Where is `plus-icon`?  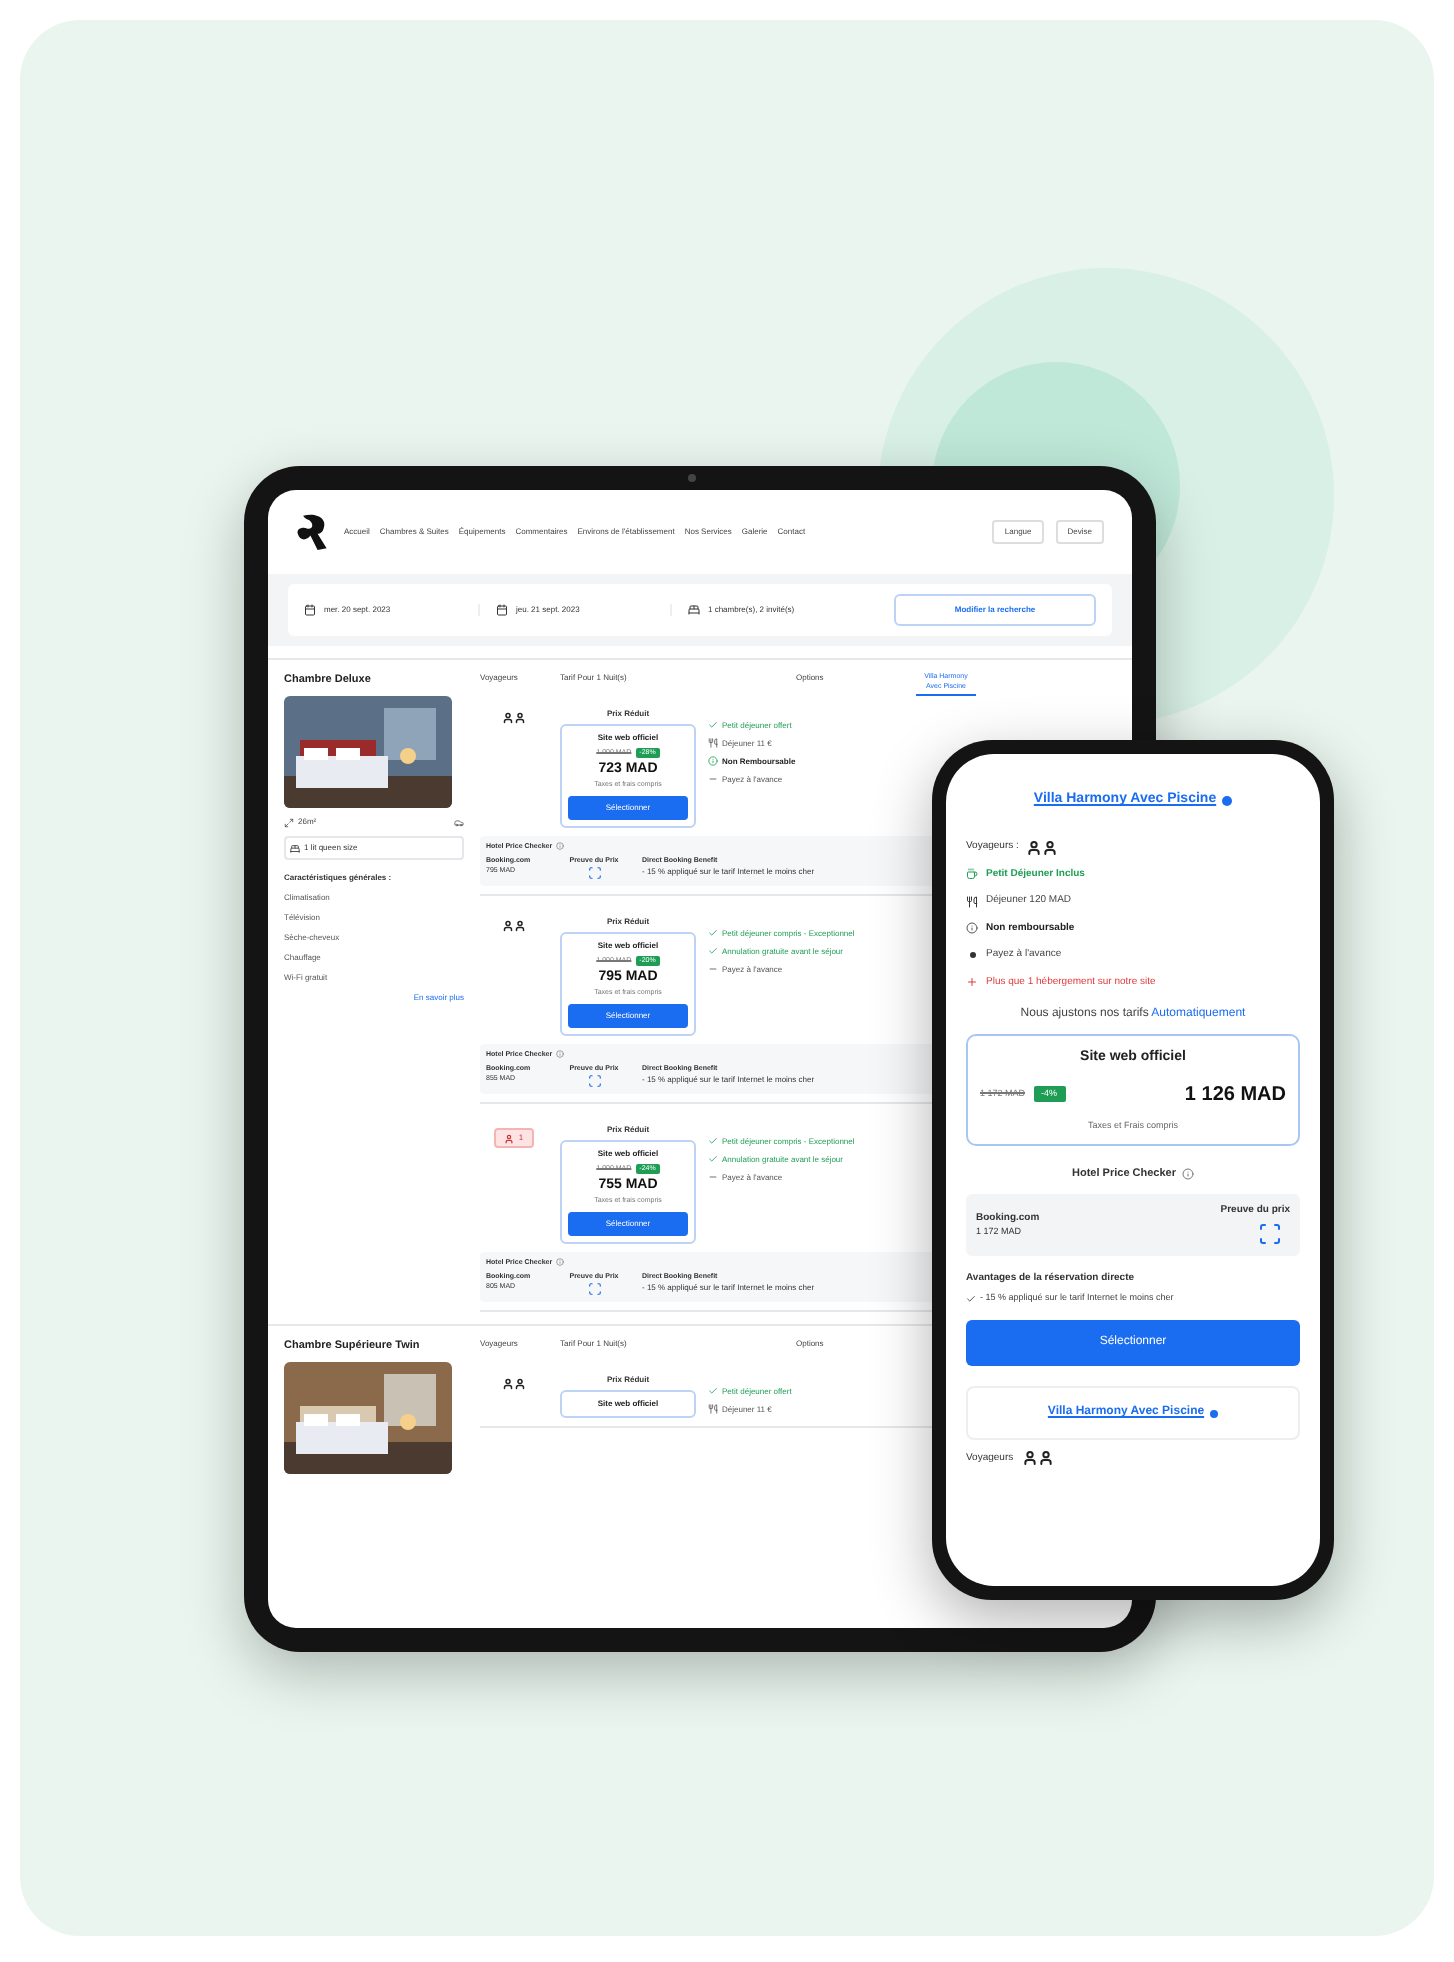
plus-icon is located at coordinates (972, 982).